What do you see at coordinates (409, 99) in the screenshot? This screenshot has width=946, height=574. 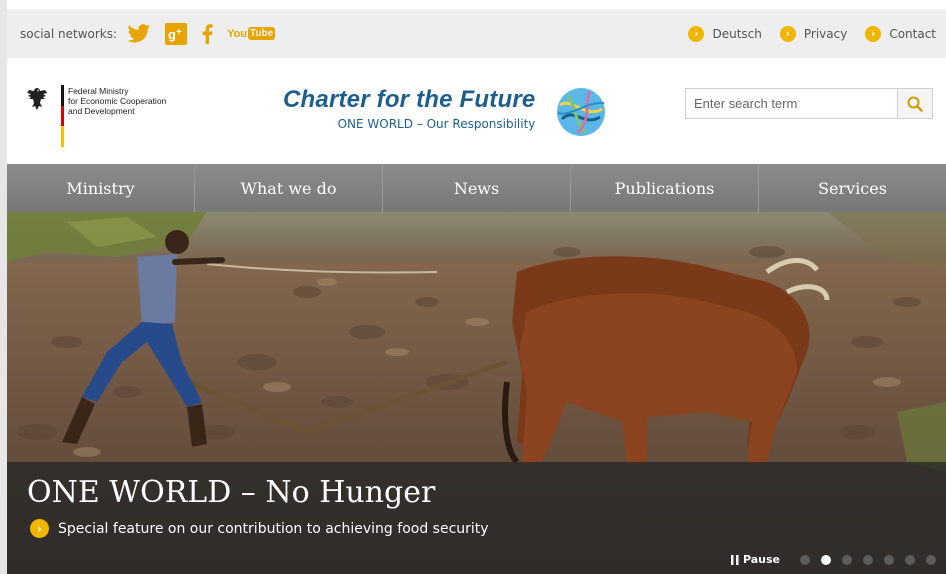 I see `charter-title: Charter for the Future` at bounding box center [409, 99].